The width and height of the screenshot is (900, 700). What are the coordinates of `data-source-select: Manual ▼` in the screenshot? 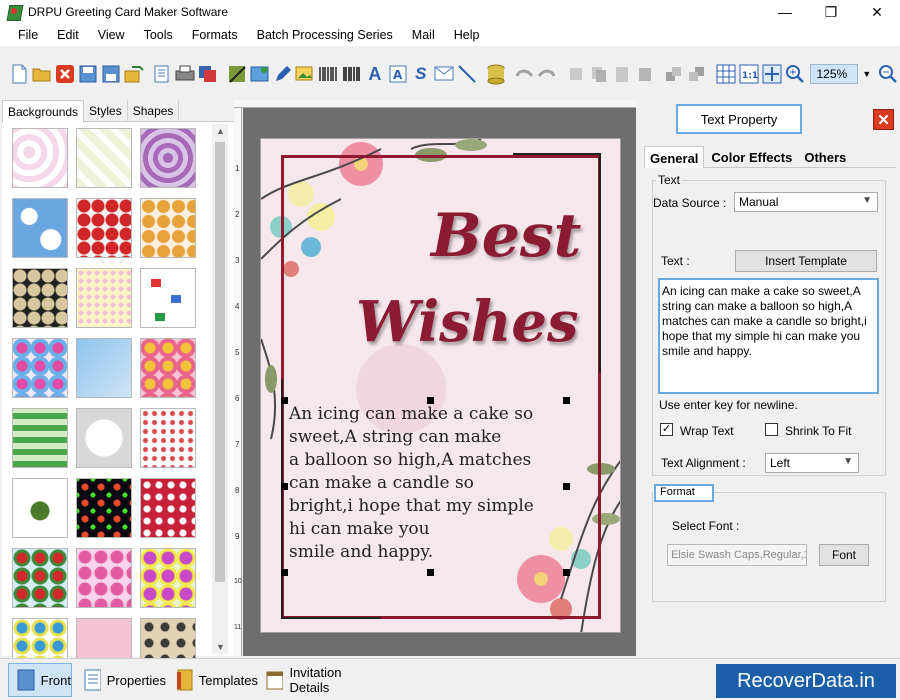 It's located at (806, 202).